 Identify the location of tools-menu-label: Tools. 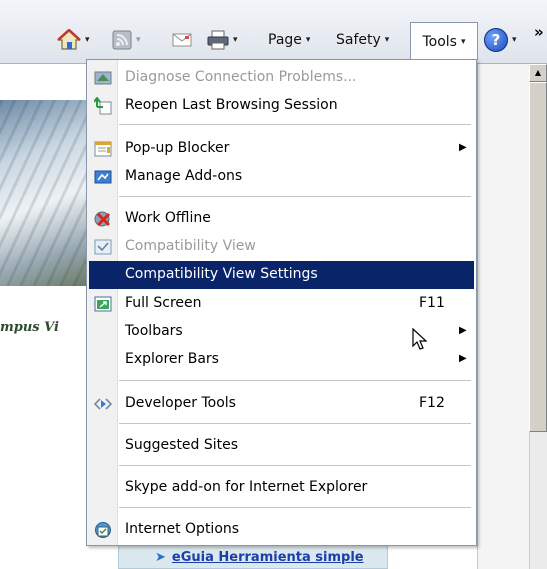
(439, 41).